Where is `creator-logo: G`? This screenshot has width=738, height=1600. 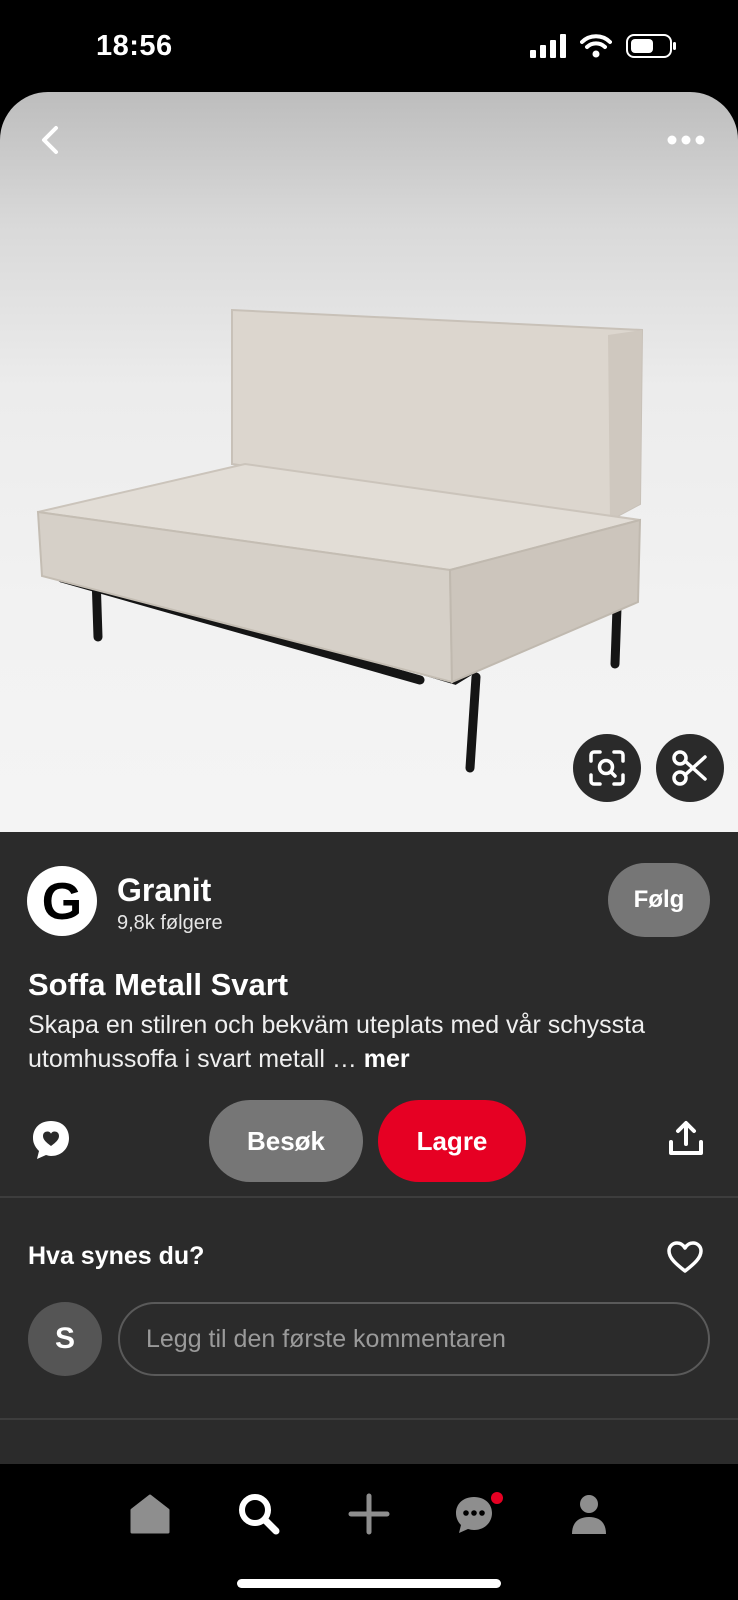 creator-logo: G is located at coordinates (62, 901).